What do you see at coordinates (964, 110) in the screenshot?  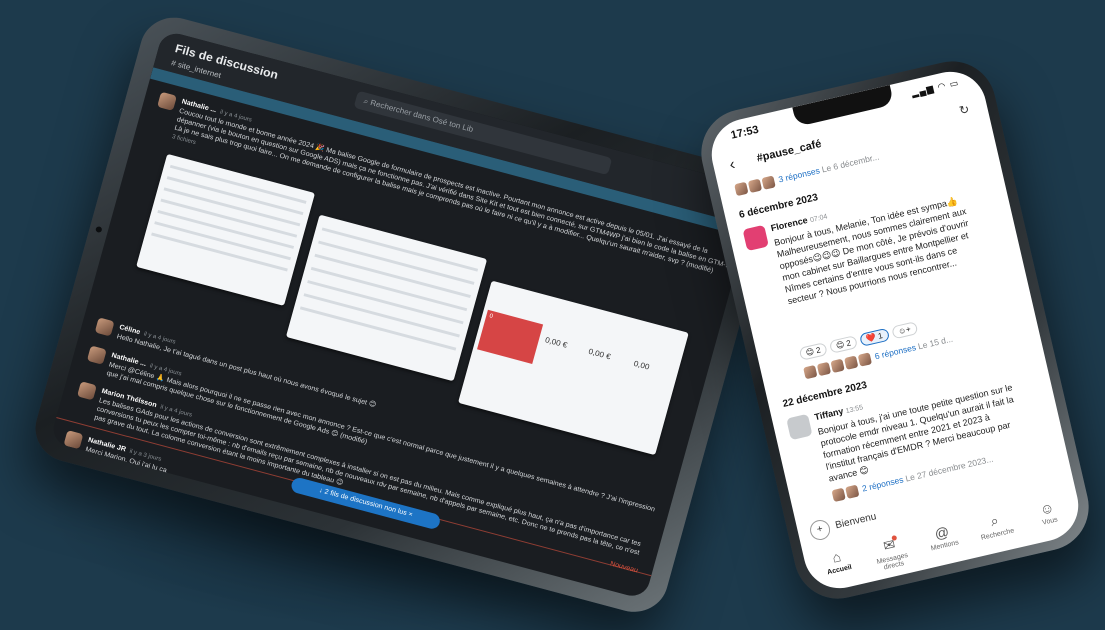 I see `refresh-icon: ↻` at bounding box center [964, 110].